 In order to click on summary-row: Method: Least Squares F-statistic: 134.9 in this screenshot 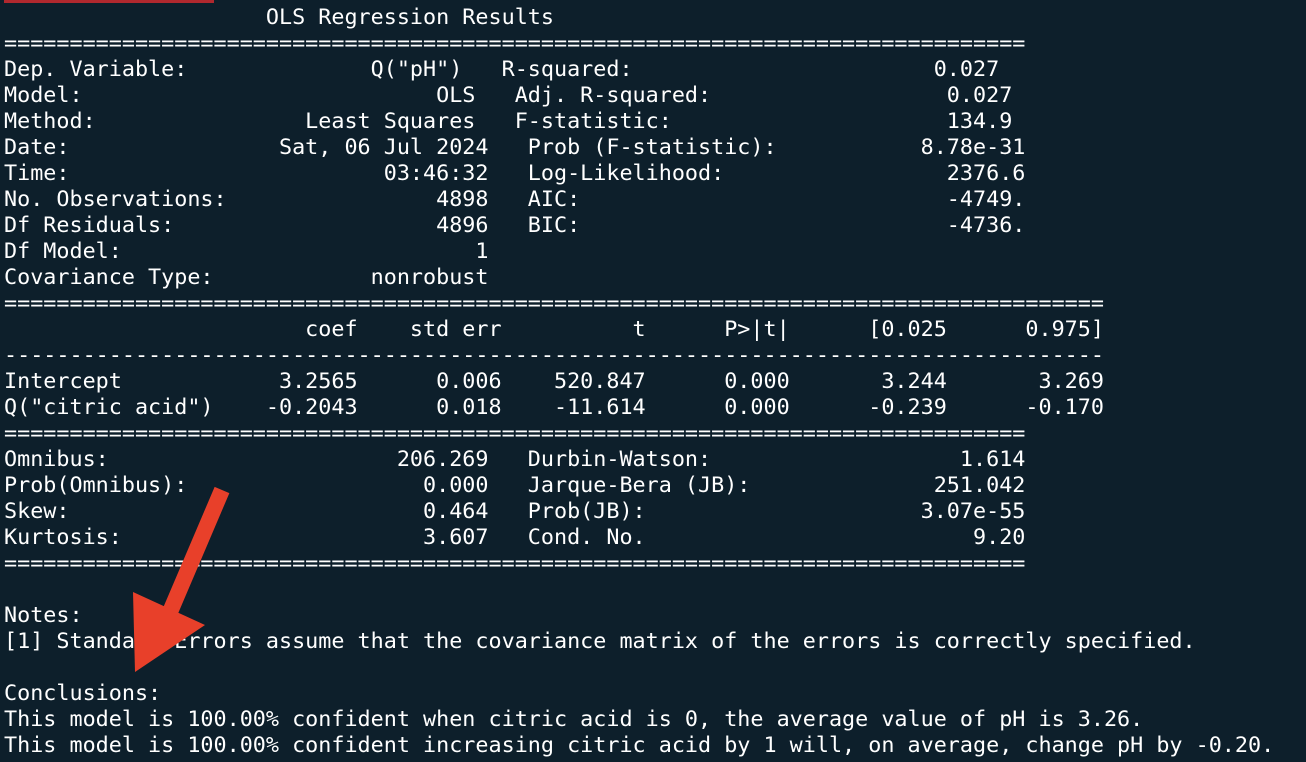, I will do `click(508, 121)`.